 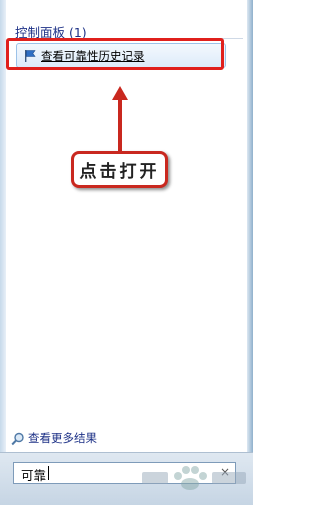 What do you see at coordinates (115, 54) in the screenshot?
I see `highlight-box` at bounding box center [115, 54].